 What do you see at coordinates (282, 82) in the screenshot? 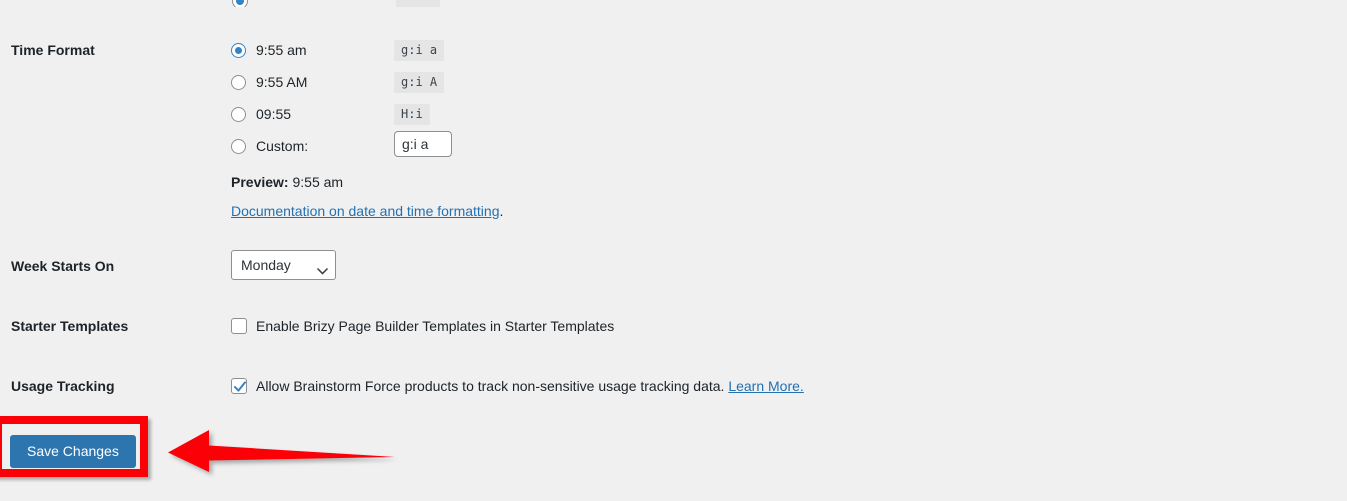
I see `radio-label: 9:55 AM` at bounding box center [282, 82].